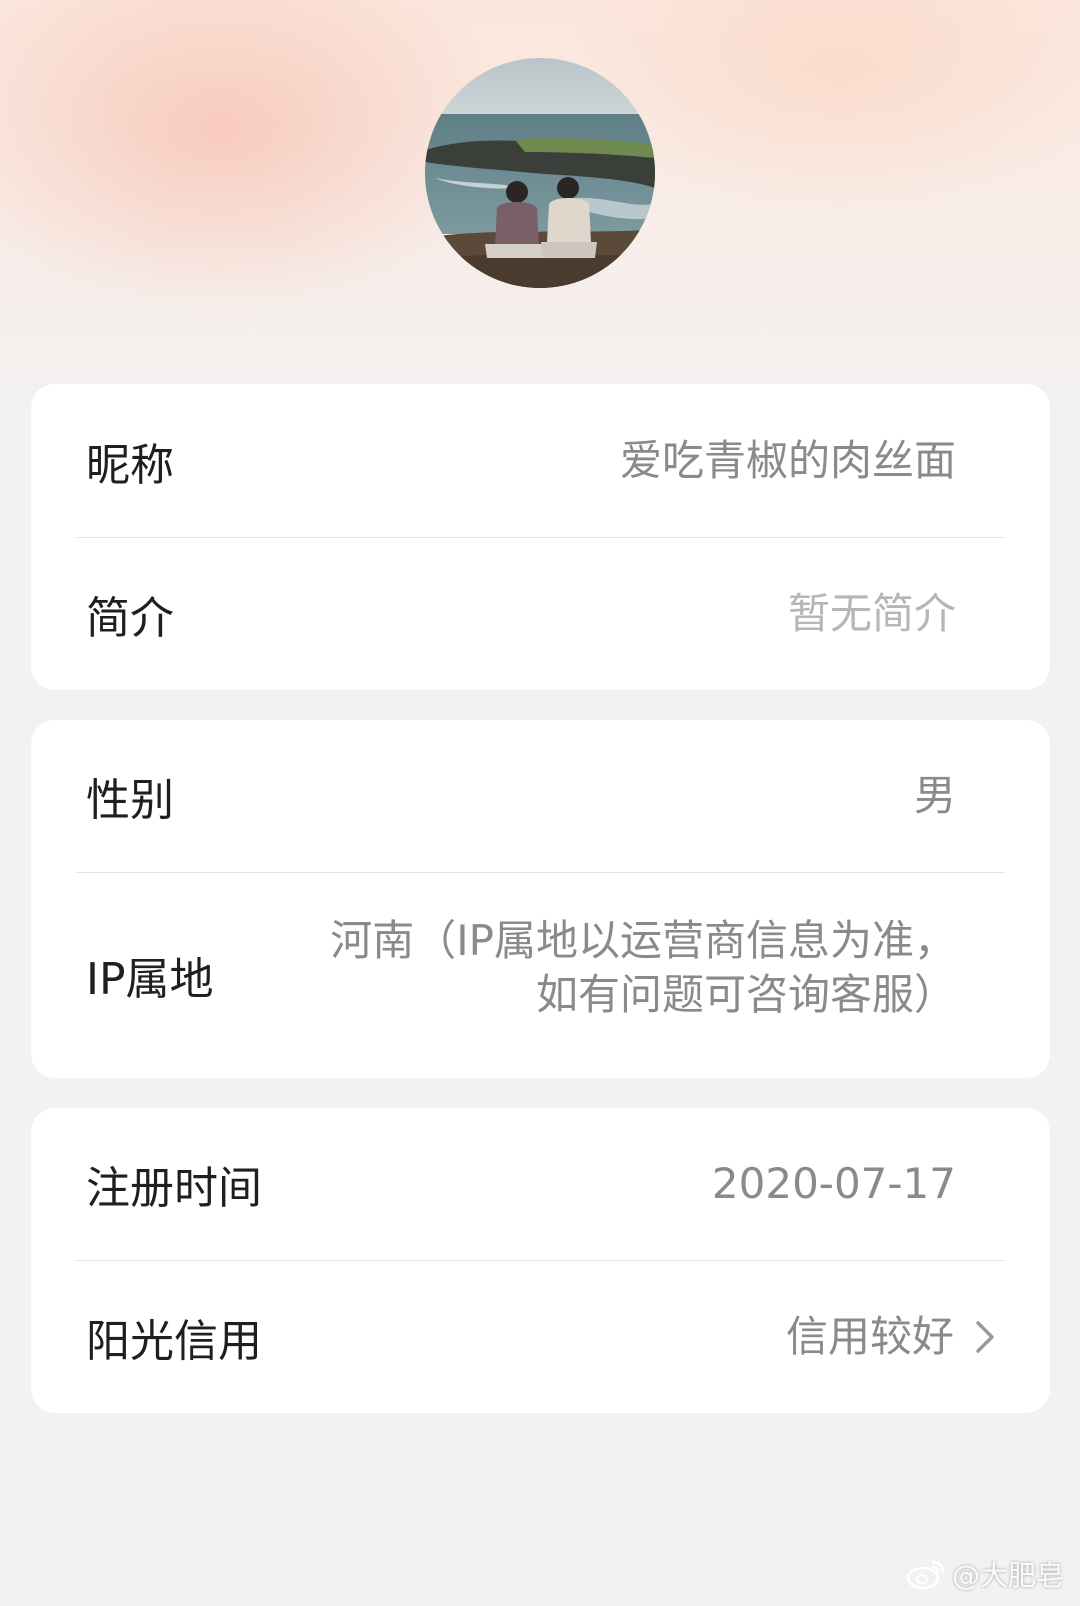  I want to click on chevron-right-icon, so click(985, 1336).